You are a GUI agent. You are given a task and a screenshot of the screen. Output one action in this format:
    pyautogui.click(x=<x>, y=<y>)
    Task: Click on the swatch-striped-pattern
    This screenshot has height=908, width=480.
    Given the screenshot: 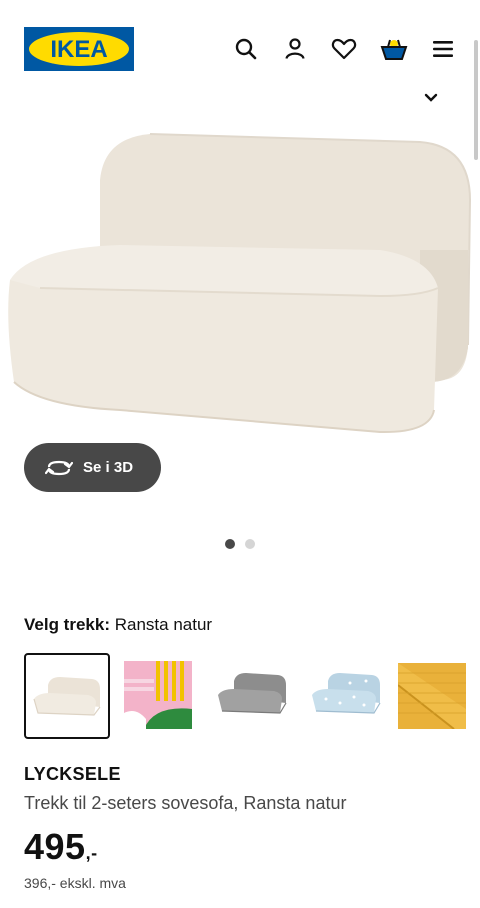 What is the action you would take?
    pyautogui.click(x=158, y=695)
    